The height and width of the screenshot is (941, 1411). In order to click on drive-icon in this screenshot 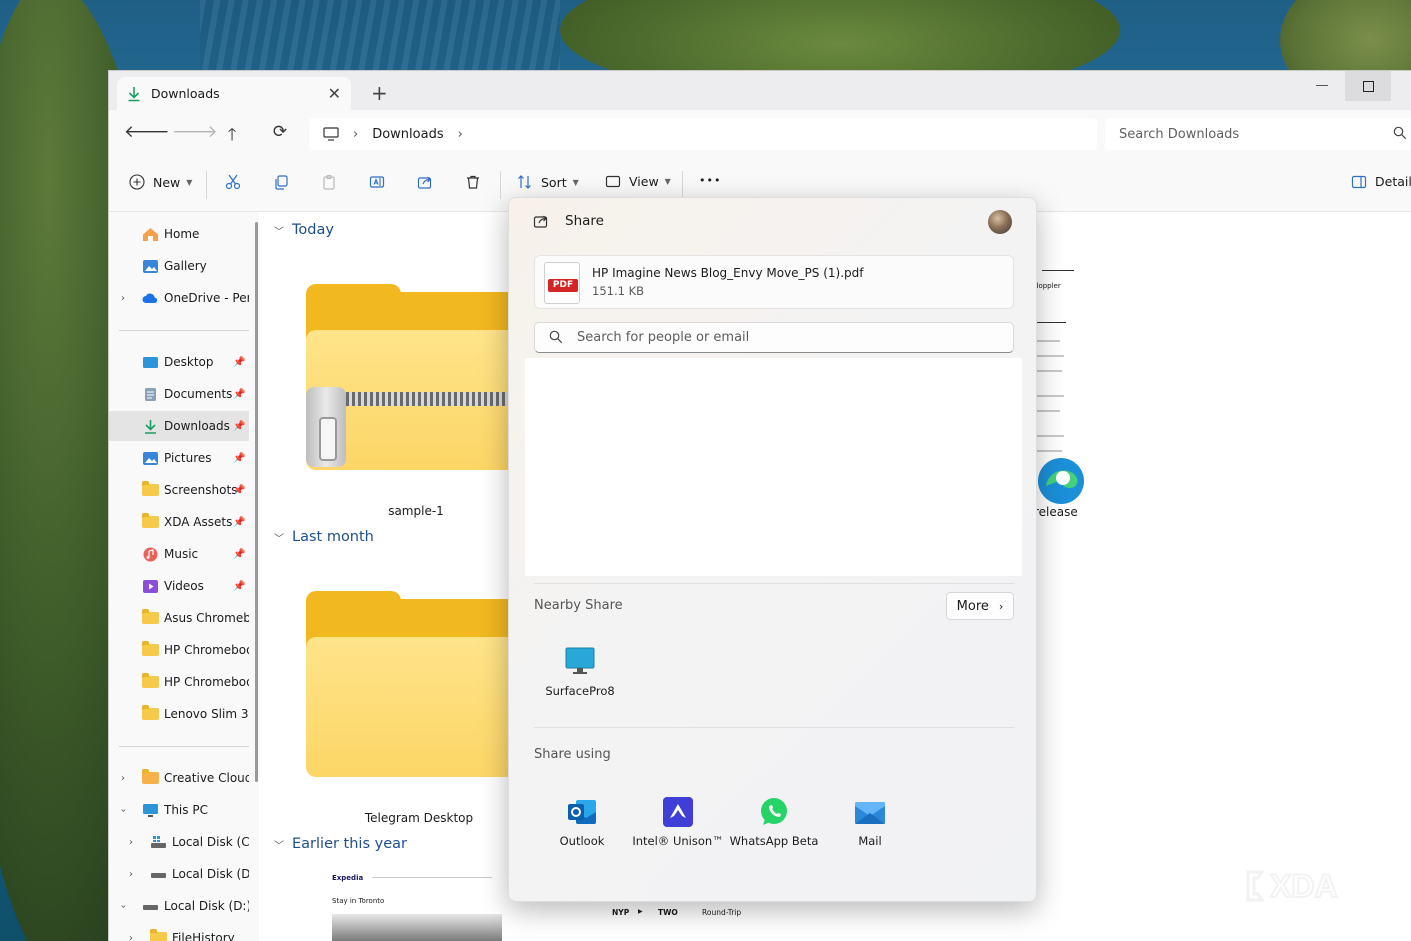, I will do `click(150, 907)`.